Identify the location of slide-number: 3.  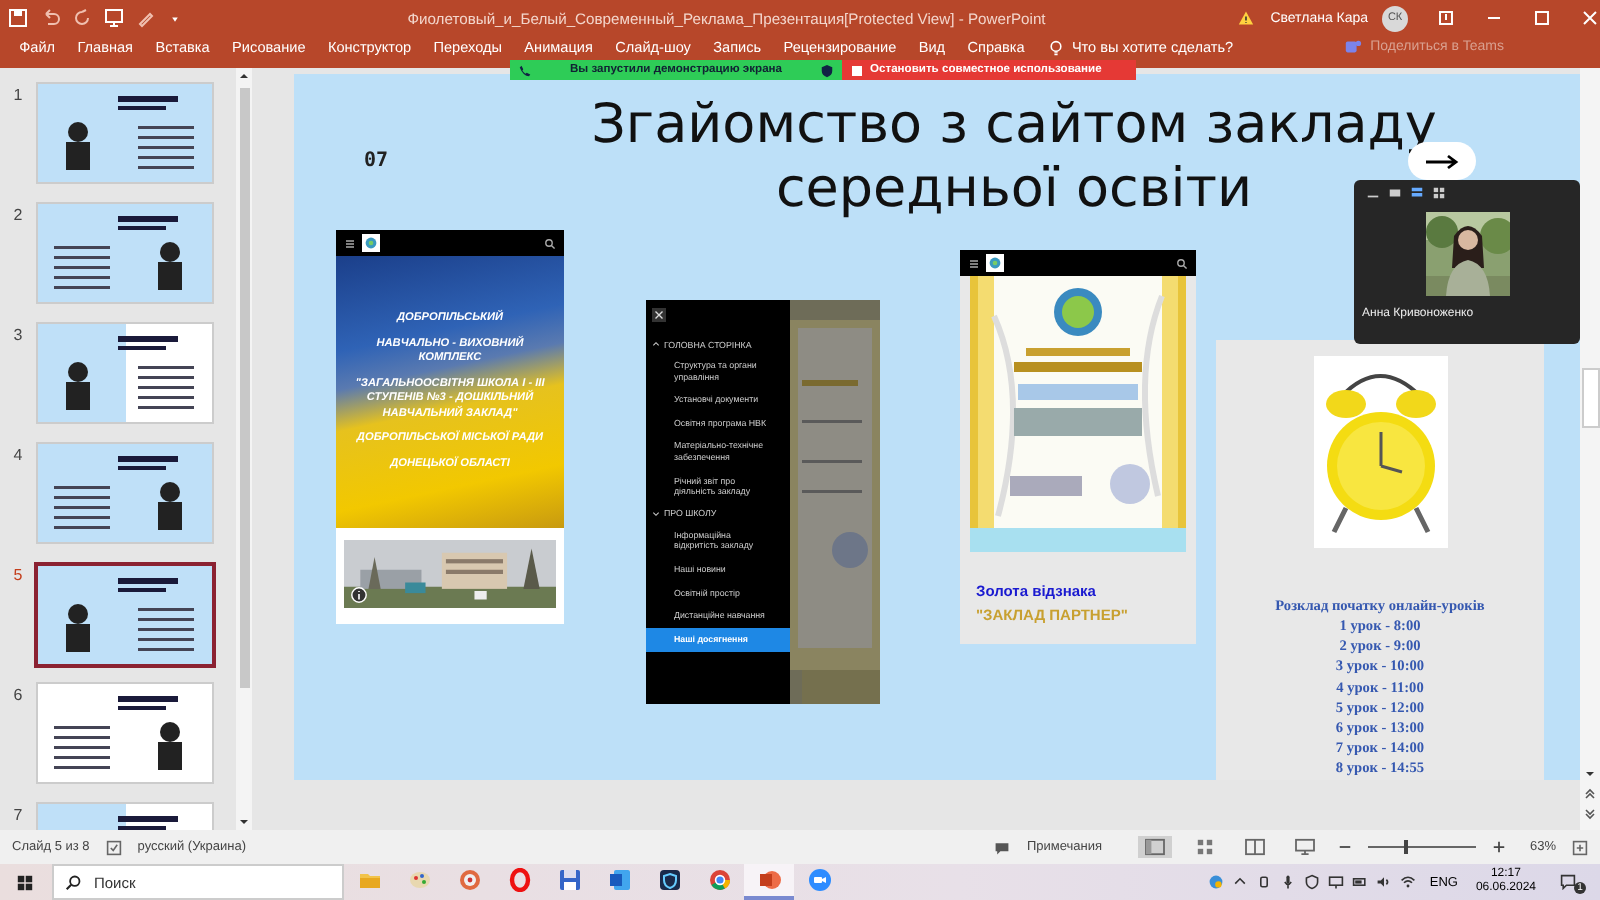
(18, 334).